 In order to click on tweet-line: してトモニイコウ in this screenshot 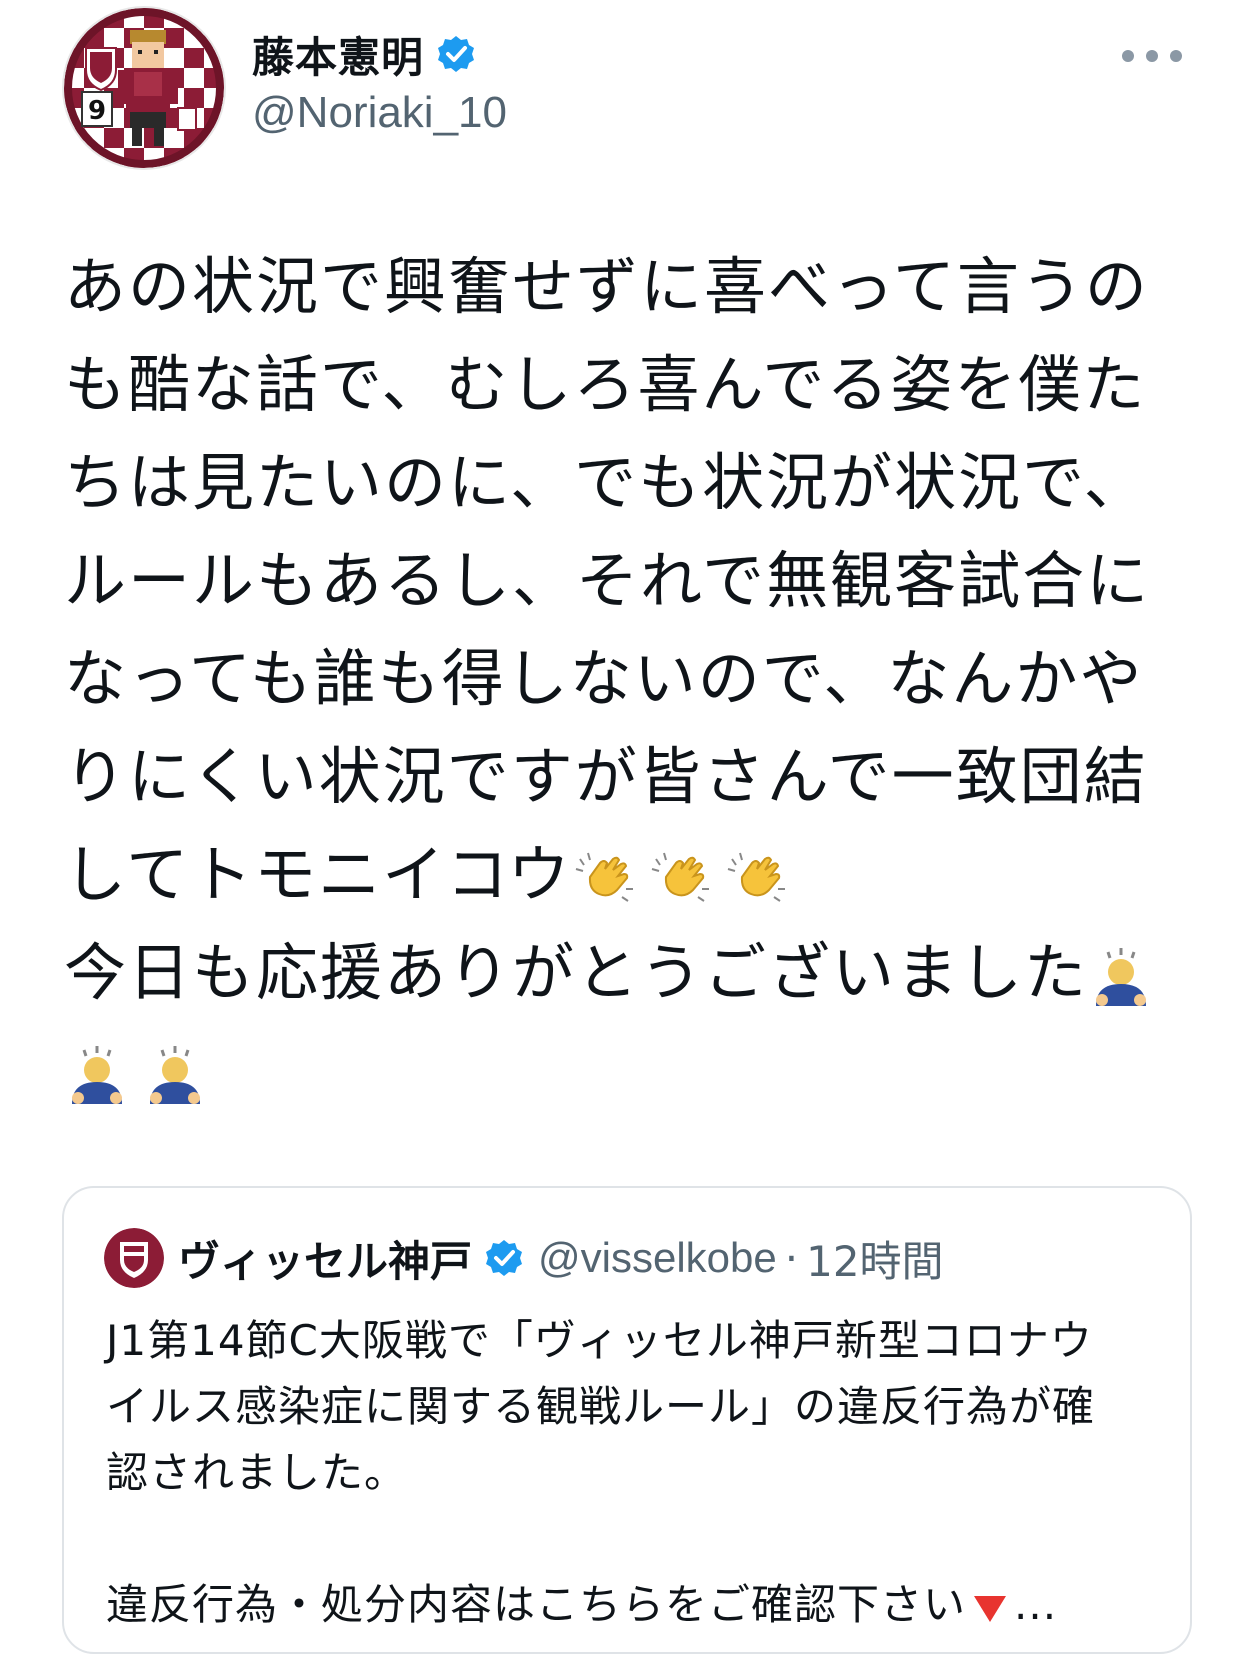, I will do `click(318, 874)`.